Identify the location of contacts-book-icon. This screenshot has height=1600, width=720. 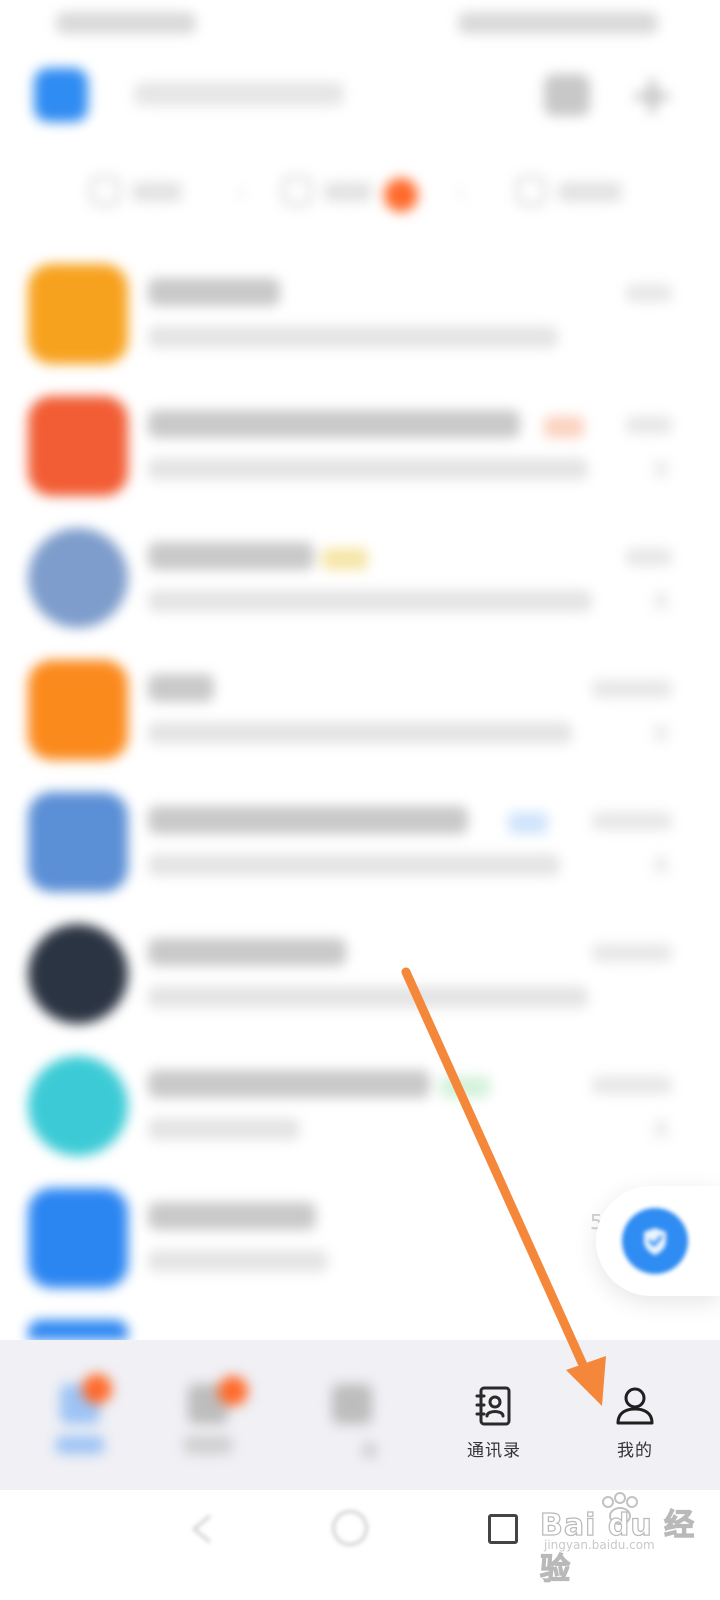
(493, 1406).